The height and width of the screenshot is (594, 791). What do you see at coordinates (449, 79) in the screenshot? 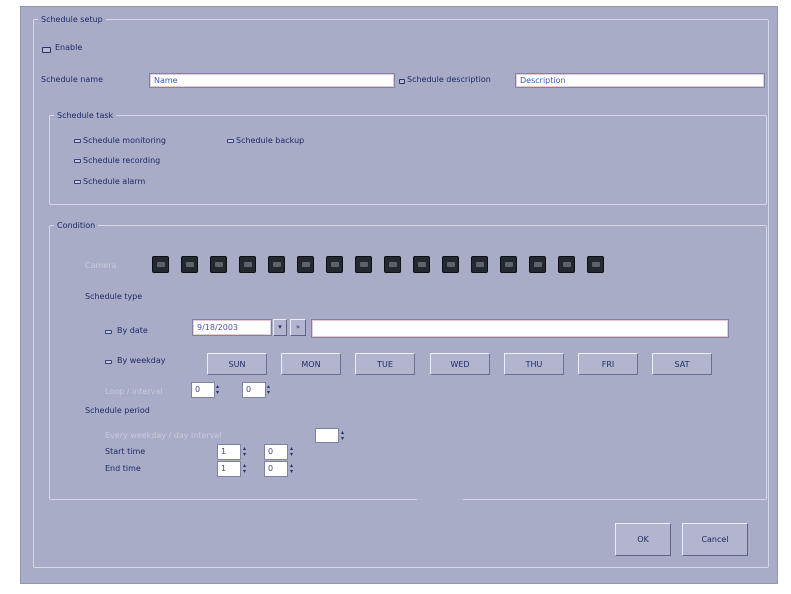
I see `schedule-description-label: Schedule description` at bounding box center [449, 79].